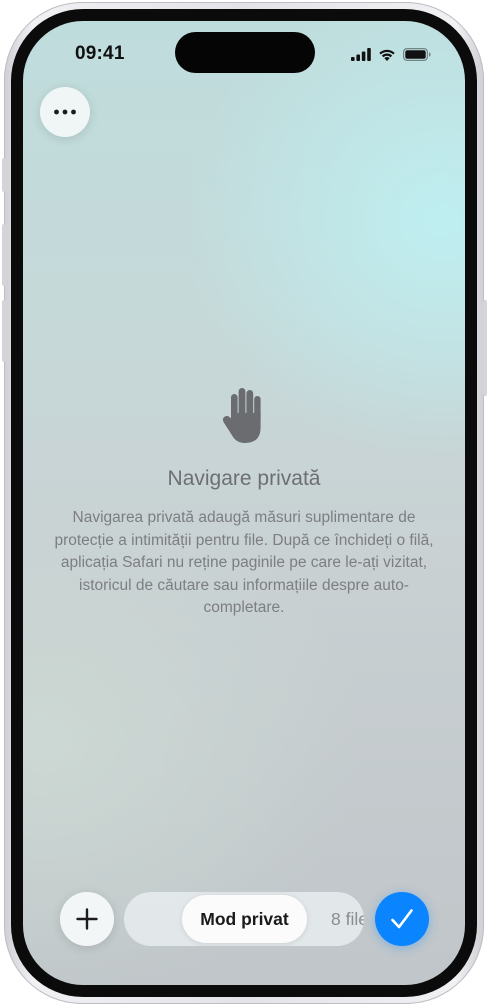 The image size is (489, 1008). I want to click on new-tab-button, so click(87, 919).